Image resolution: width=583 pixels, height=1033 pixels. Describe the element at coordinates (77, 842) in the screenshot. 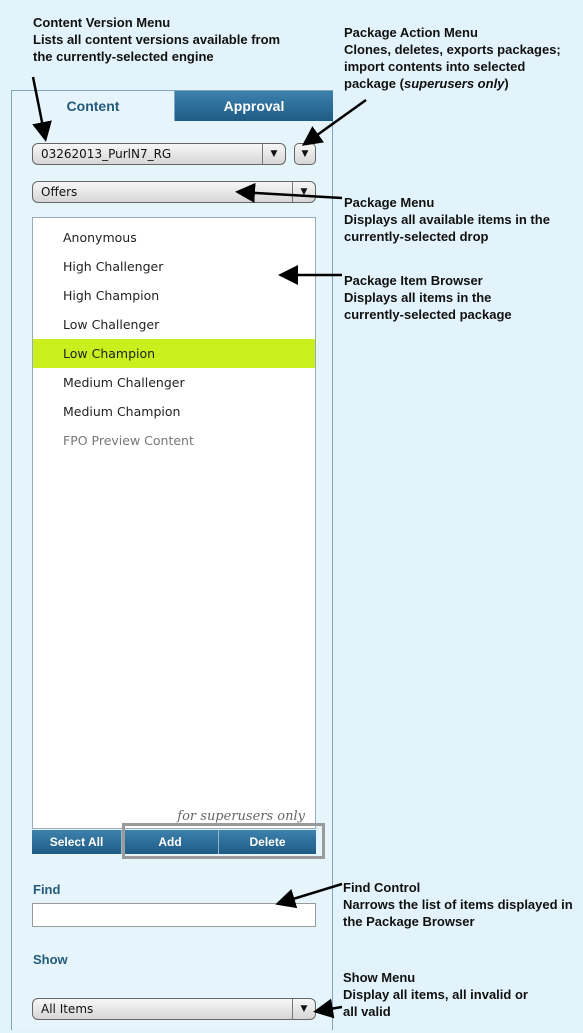

I see `select-all-button: Select All` at that location.